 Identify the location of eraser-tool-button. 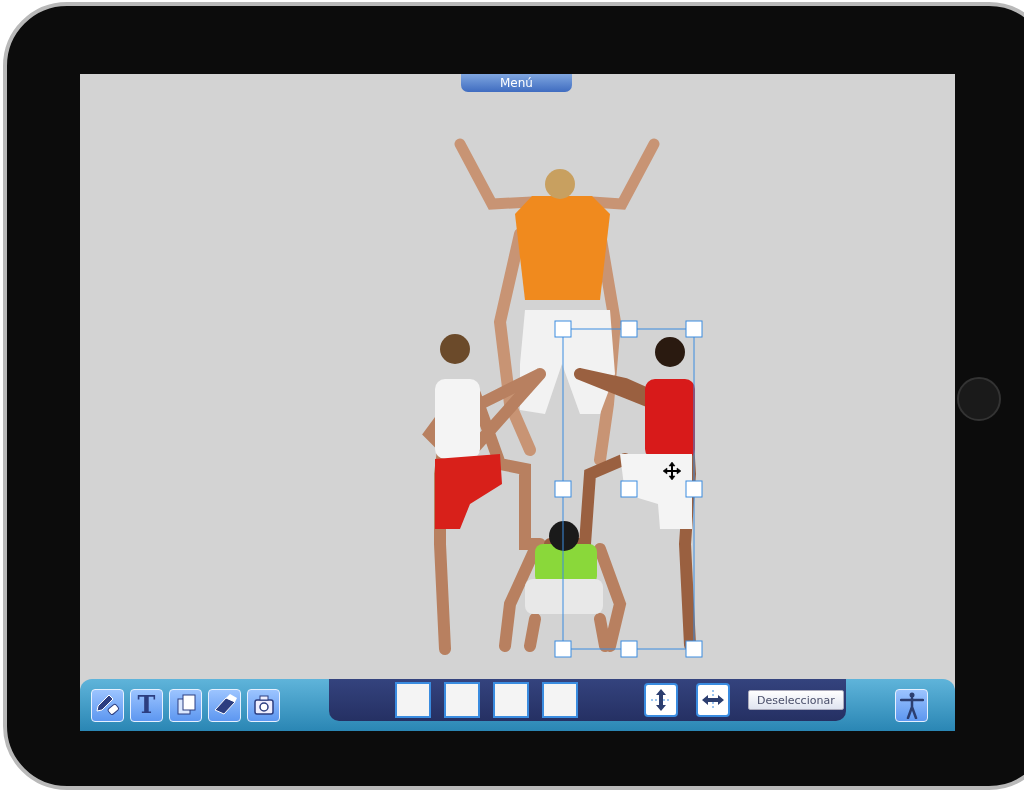
(224, 705).